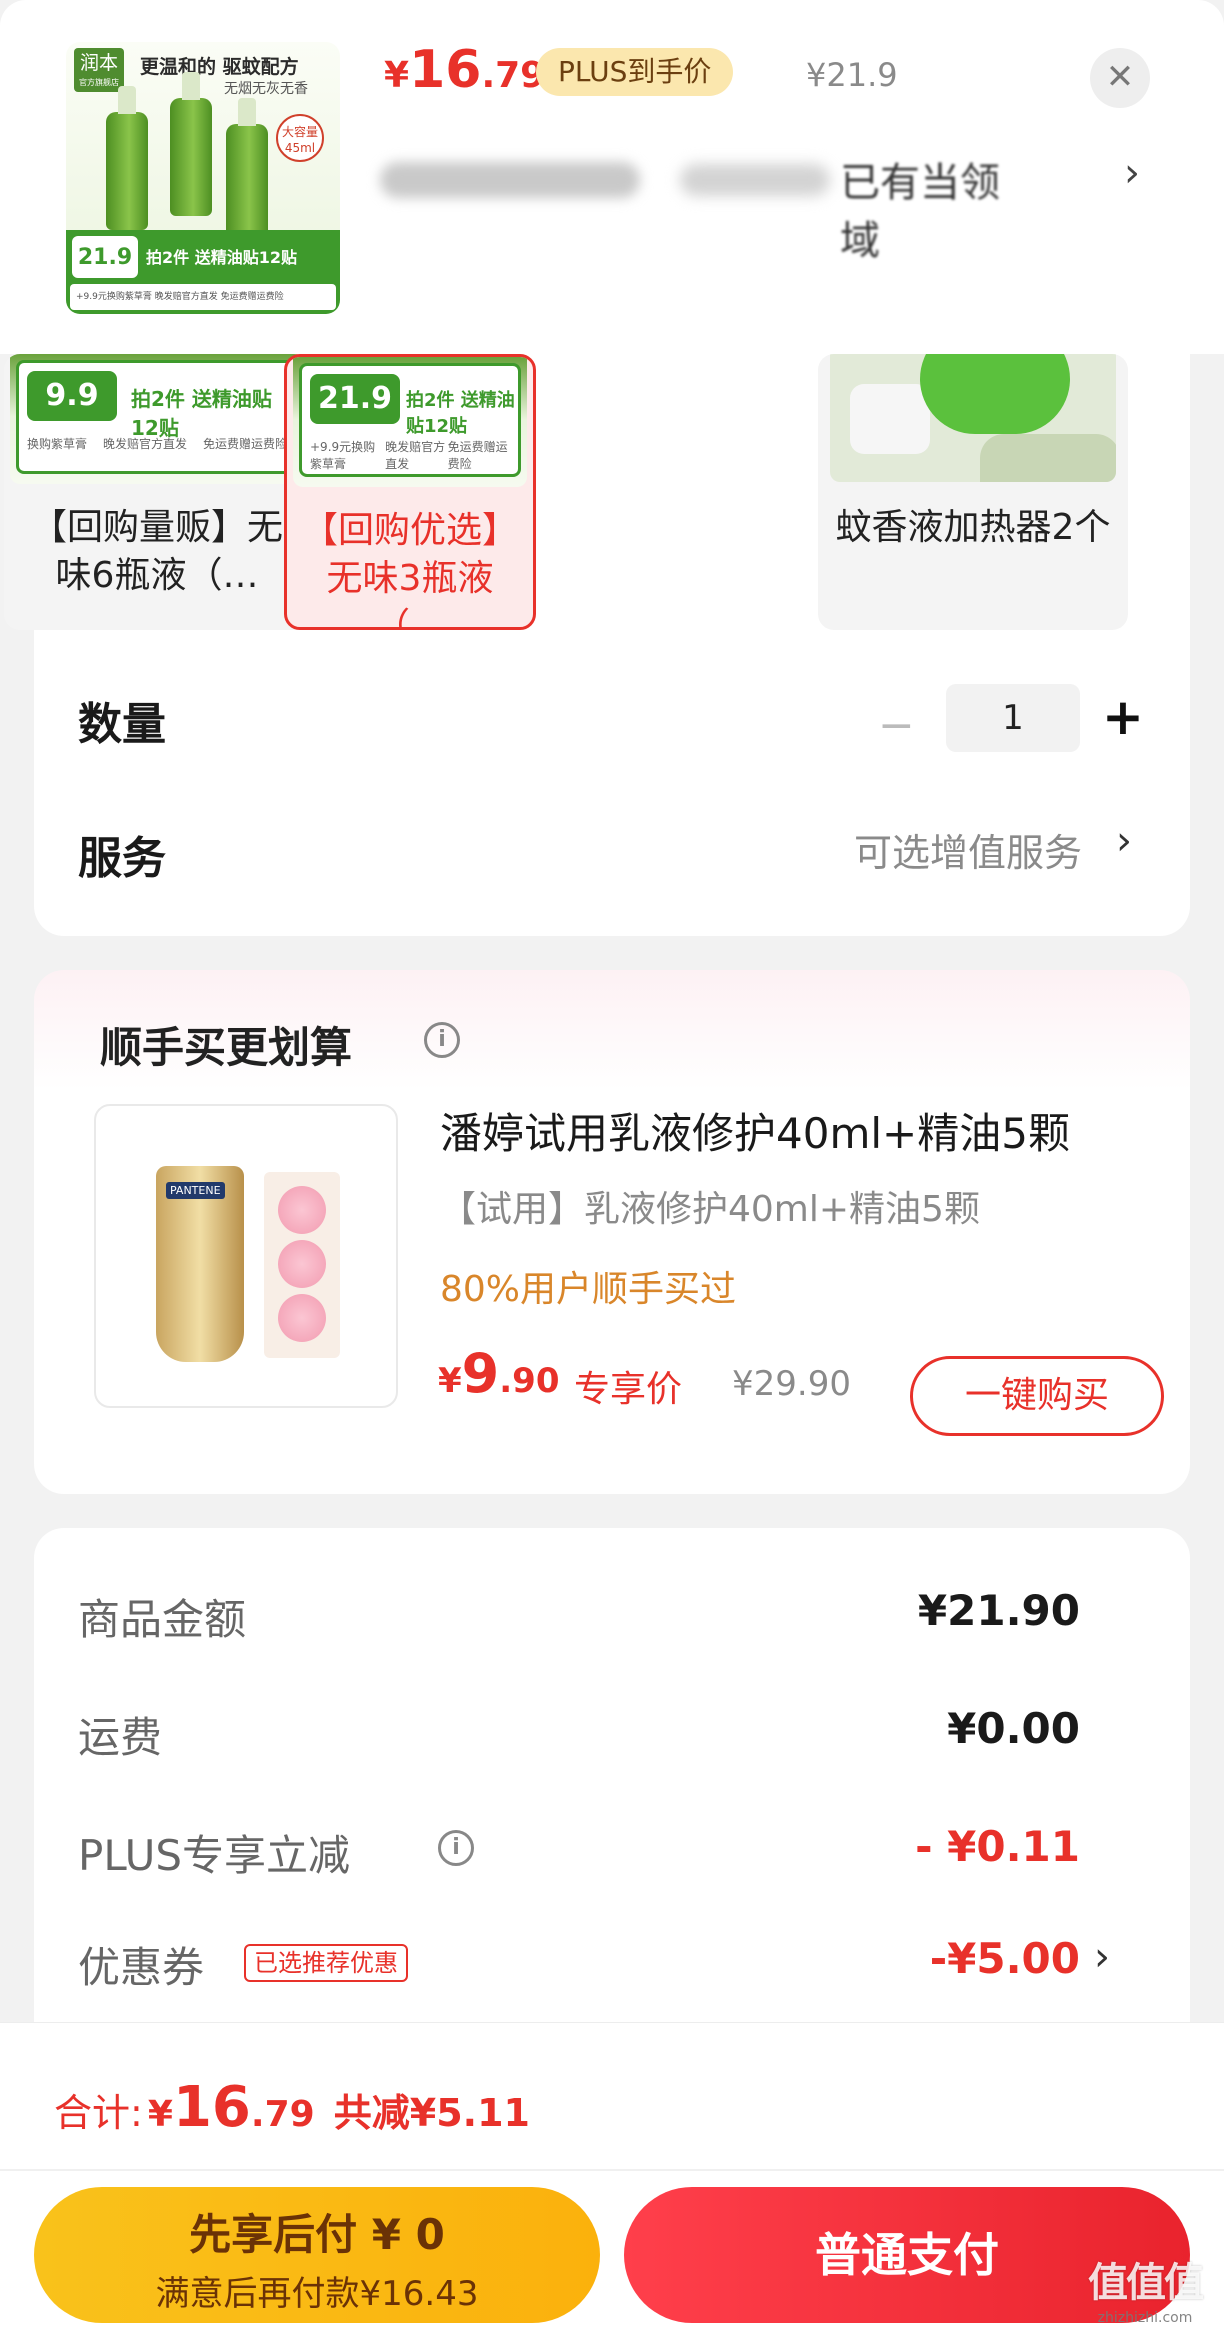 The image size is (1224, 2334). I want to click on pay-later-button: 先享后付 ¥ 0 满意后再付款¥16.43, so click(317, 2255).